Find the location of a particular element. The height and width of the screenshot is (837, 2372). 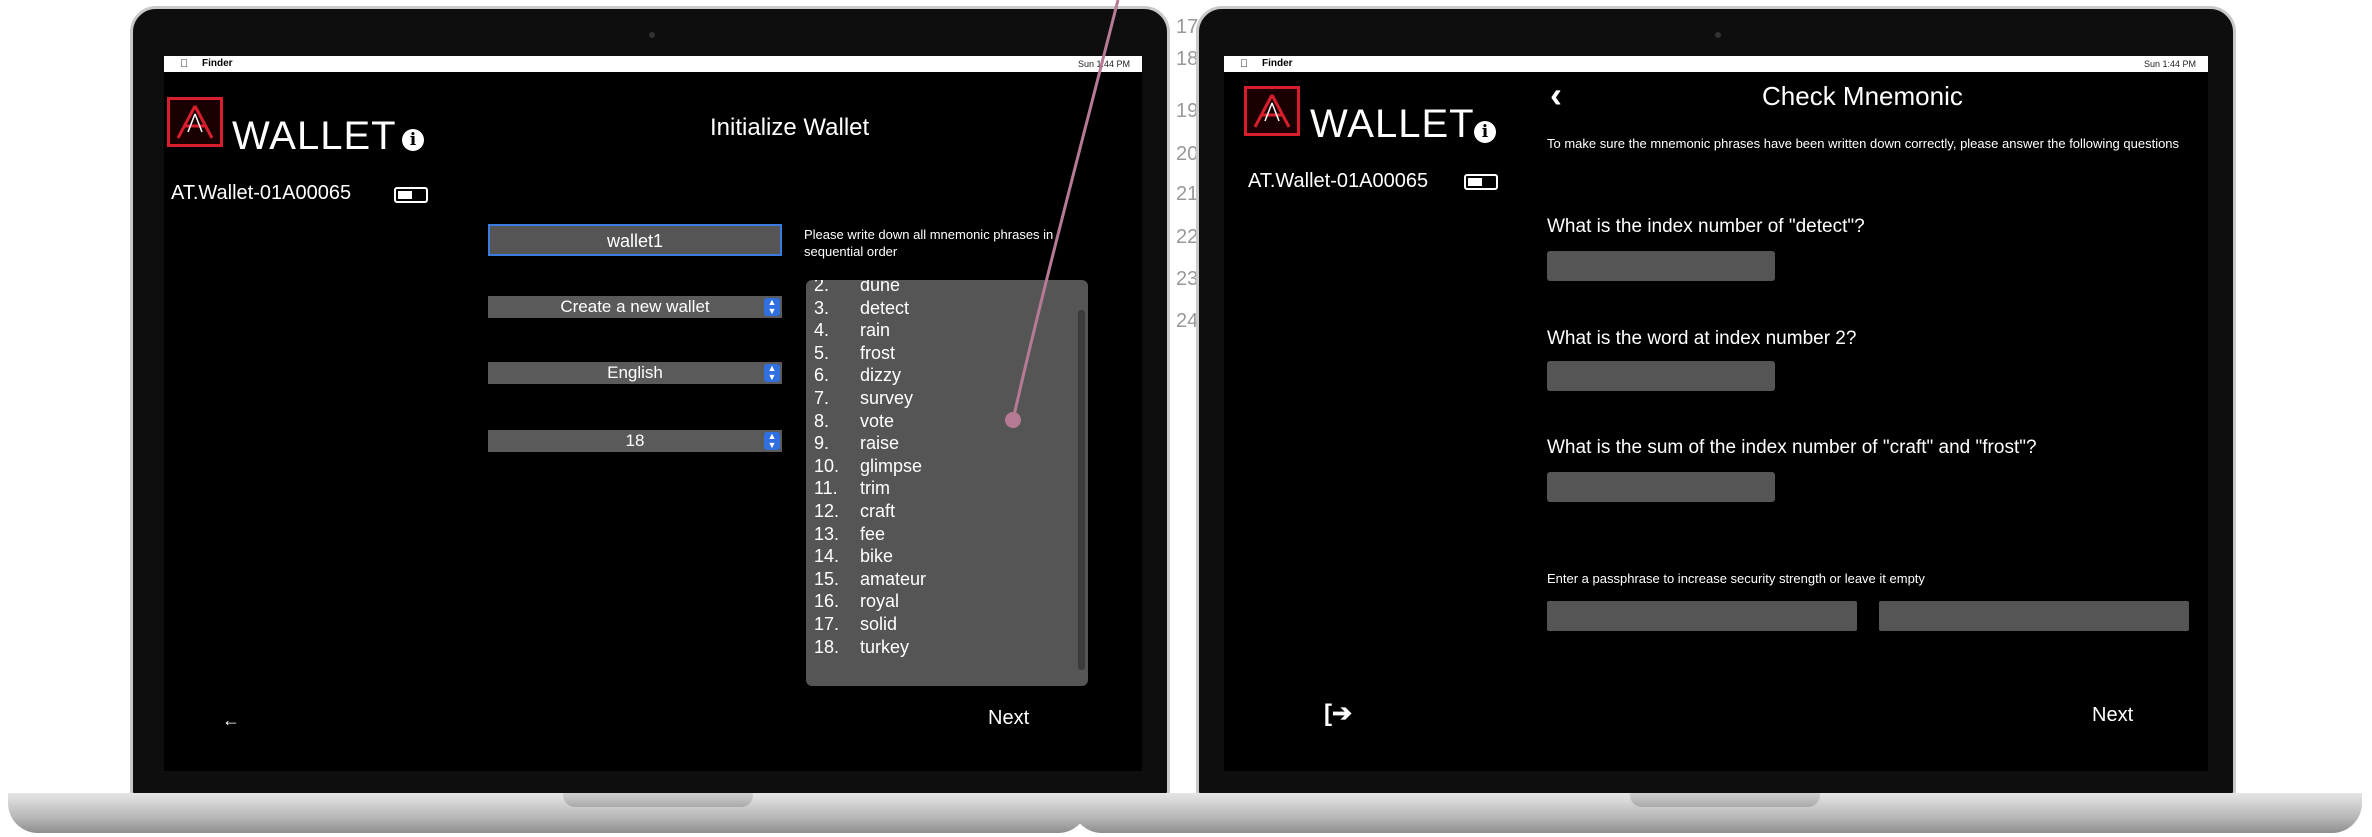

annotation-line is located at coordinates (1065, 210).